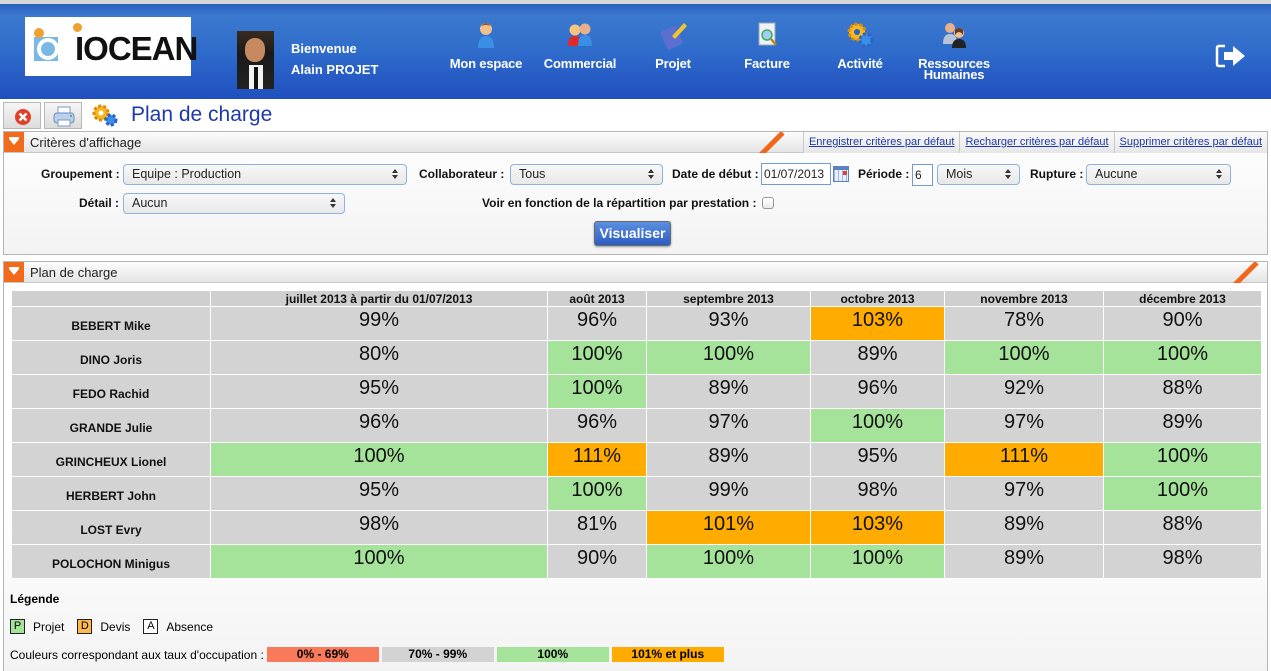  Describe the element at coordinates (35, 599) in the screenshot. I see `legend-title: Légende` at that location.